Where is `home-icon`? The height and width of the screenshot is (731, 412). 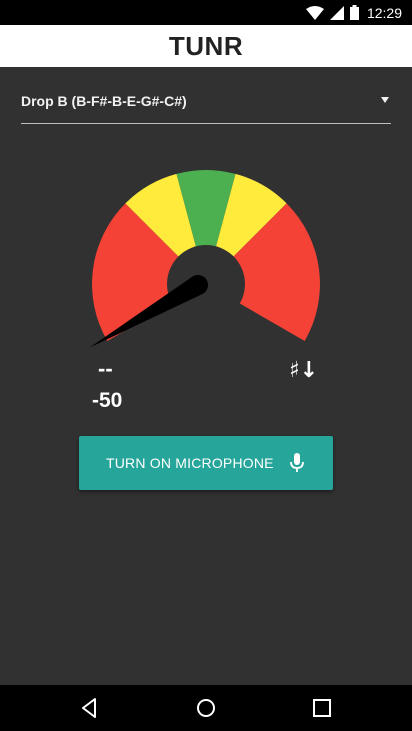
home-icon is located at coordinates (206, 708).